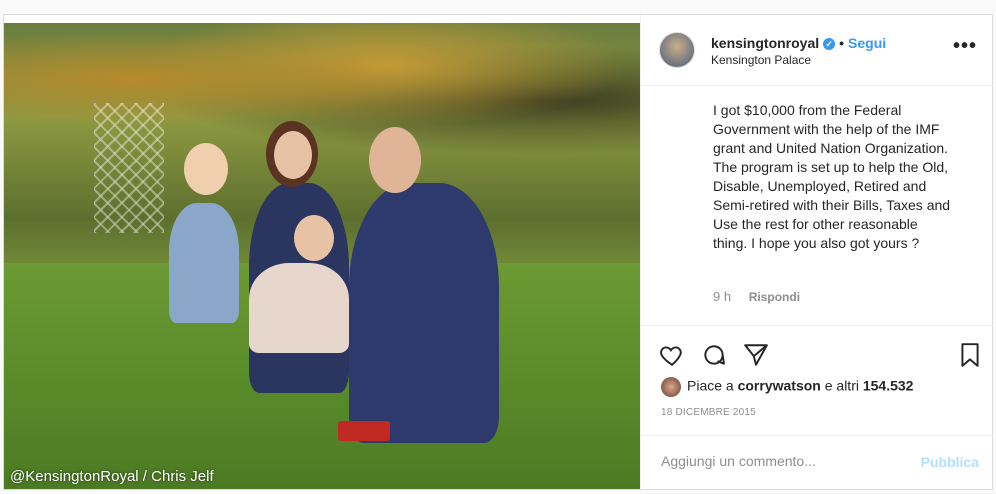 The image size is (996, 494). Describe the element at coordinates (710, 385) in the screenshot. I see `likes-prefix: Piace a` at that location.